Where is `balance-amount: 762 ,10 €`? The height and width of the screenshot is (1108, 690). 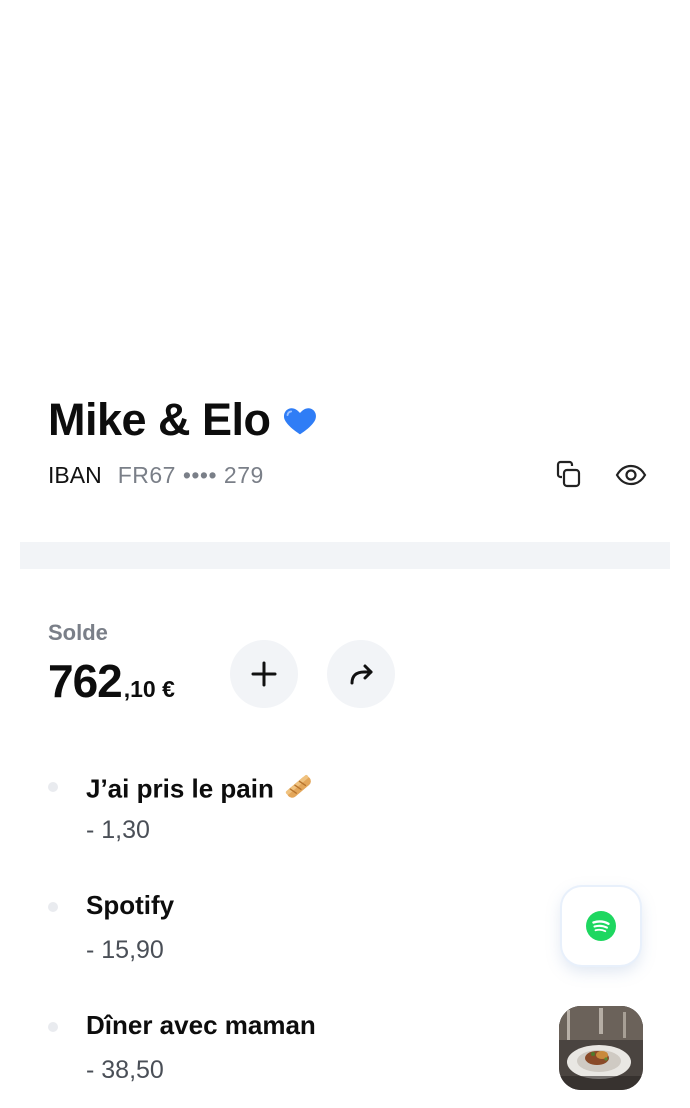
balance-amount: 762 ,10 € is located at coordinates (111, 681).